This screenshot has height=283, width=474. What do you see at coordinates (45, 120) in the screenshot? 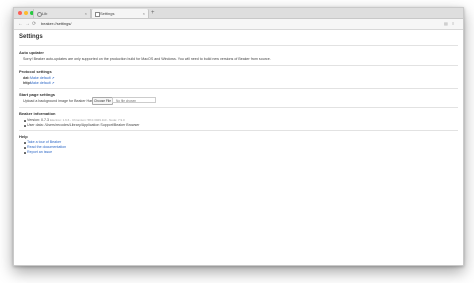
I see `version-value: 0.7.3` at bounding box center [45, 120].